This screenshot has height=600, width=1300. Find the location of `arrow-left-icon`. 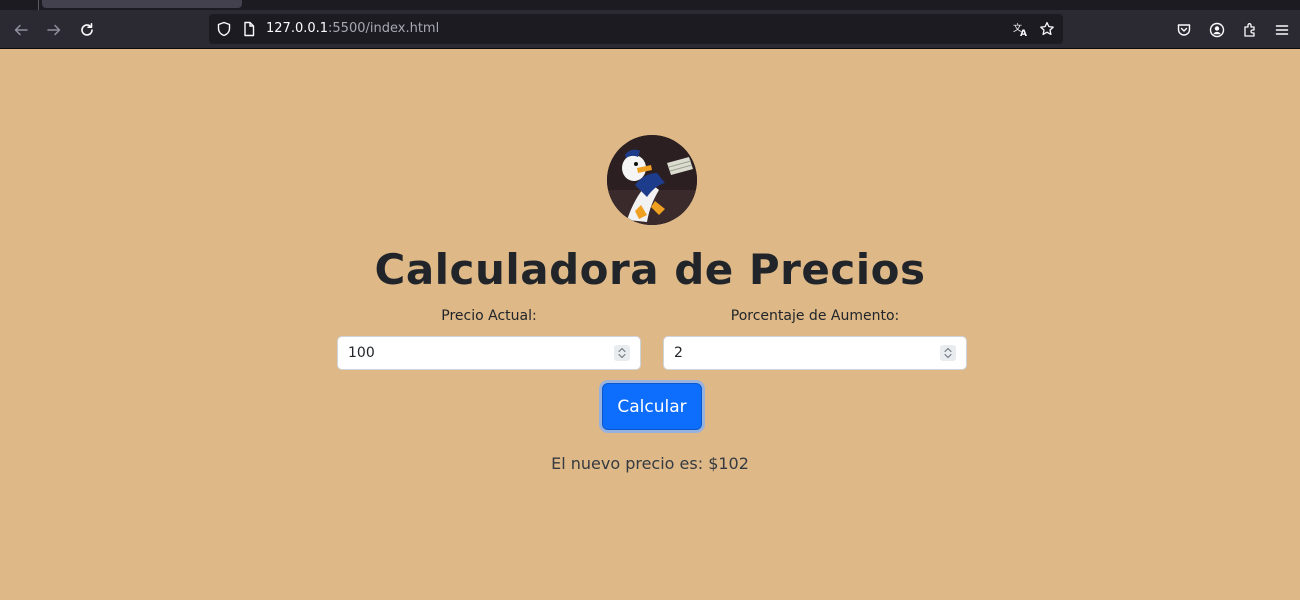

arrow-left-icon is located at coordinates (21, 30).